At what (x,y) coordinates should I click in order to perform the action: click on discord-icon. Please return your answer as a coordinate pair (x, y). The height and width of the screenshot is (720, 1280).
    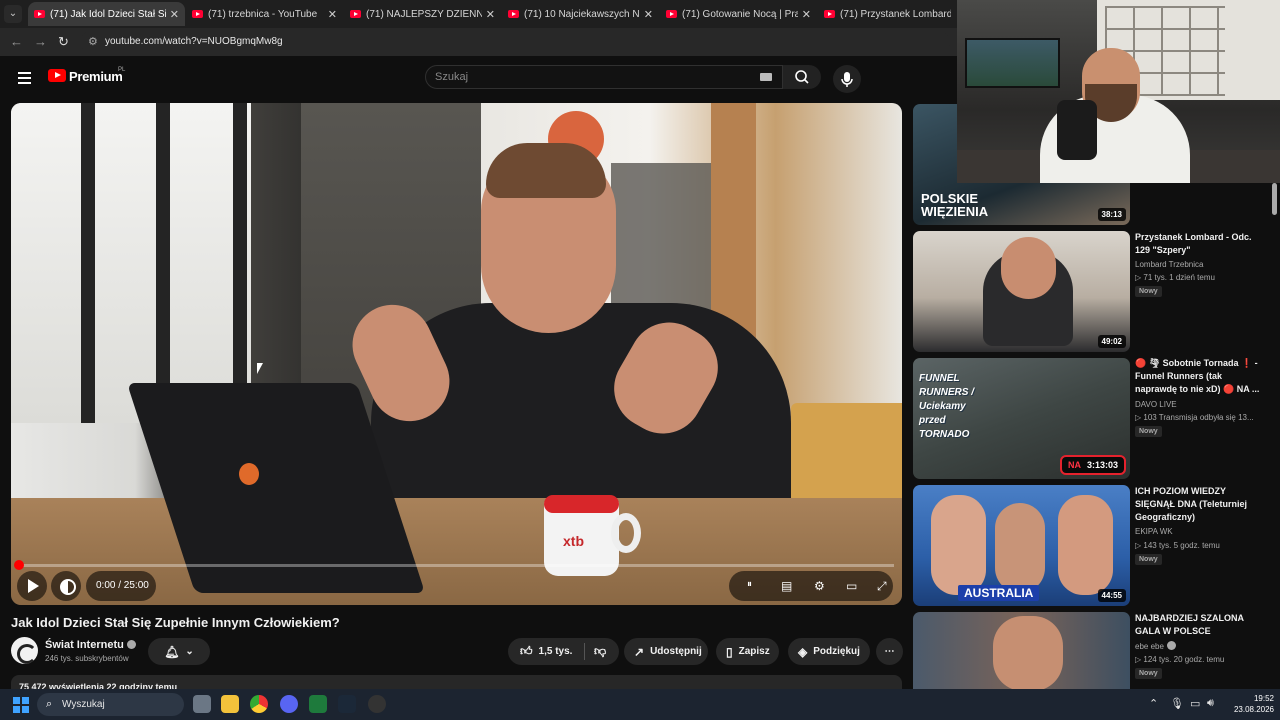
    Looking at the image, I should click on (289, 704).